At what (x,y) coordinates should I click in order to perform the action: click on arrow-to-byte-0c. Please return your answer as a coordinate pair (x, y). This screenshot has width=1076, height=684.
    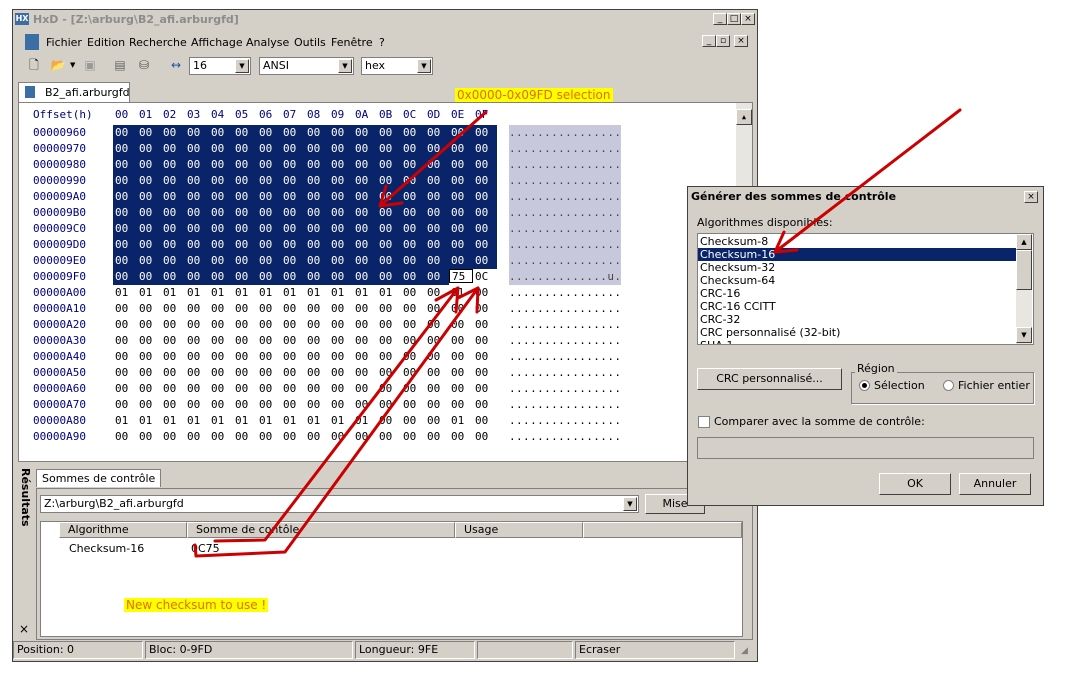
    Looking at the image, I should click on (336, 422).